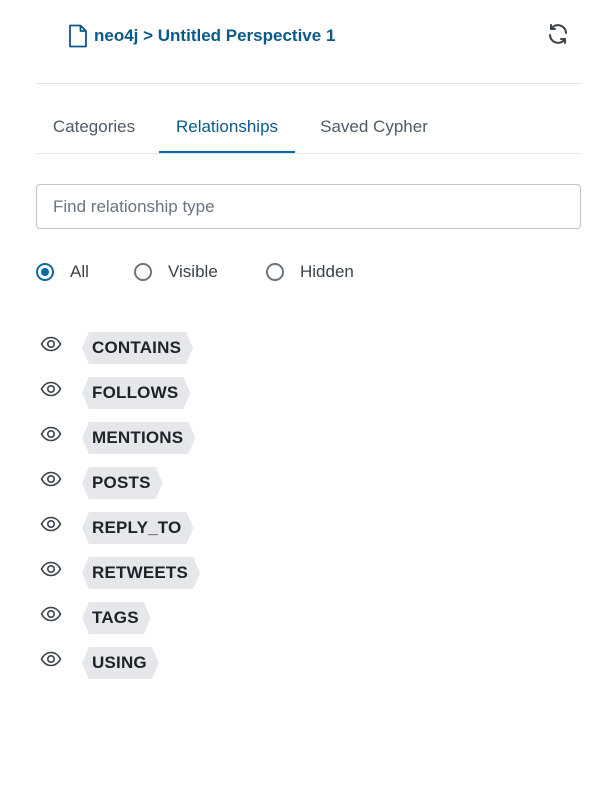 The height and width of the screenshot is (809, 601). Describe the element at coordinates (308, 129) in the screenshot. I see `tab-bar: Categories Relationships Saved Cypher` at that location.